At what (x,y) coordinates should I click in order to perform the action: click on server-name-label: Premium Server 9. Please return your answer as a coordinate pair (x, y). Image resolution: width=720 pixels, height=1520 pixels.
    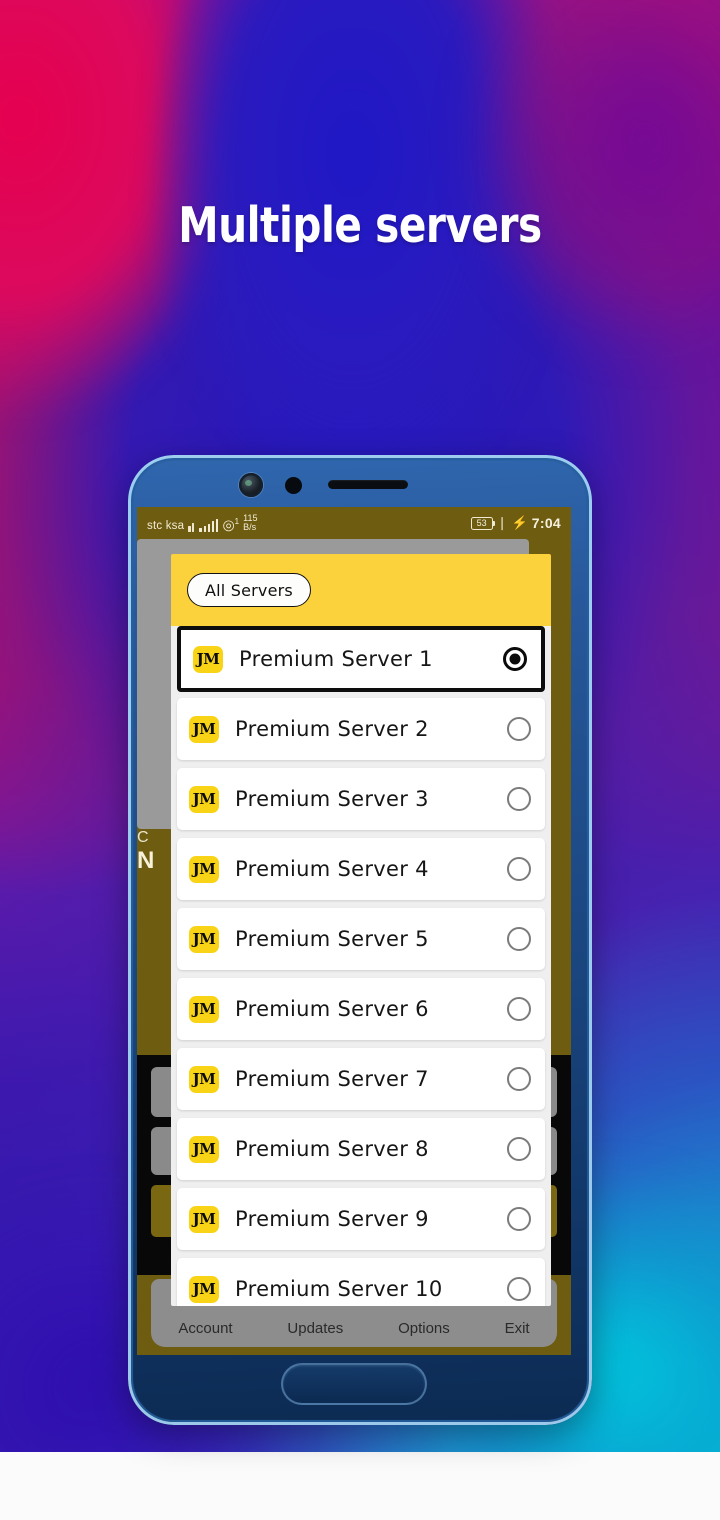
    Looking at the image, I should click on (332, 1219).